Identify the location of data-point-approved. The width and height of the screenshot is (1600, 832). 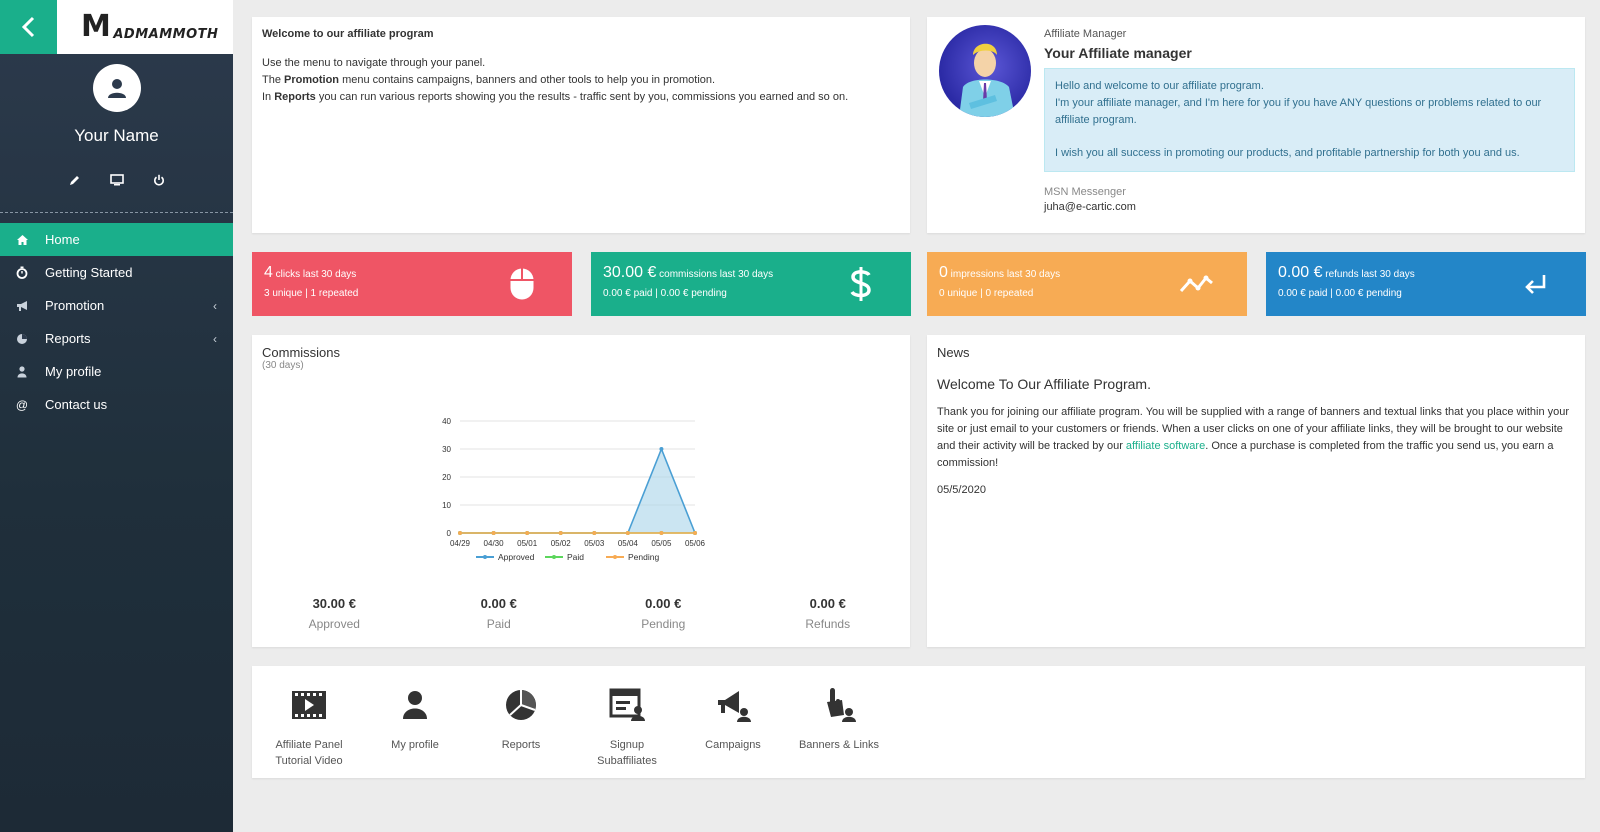
(661, 449).